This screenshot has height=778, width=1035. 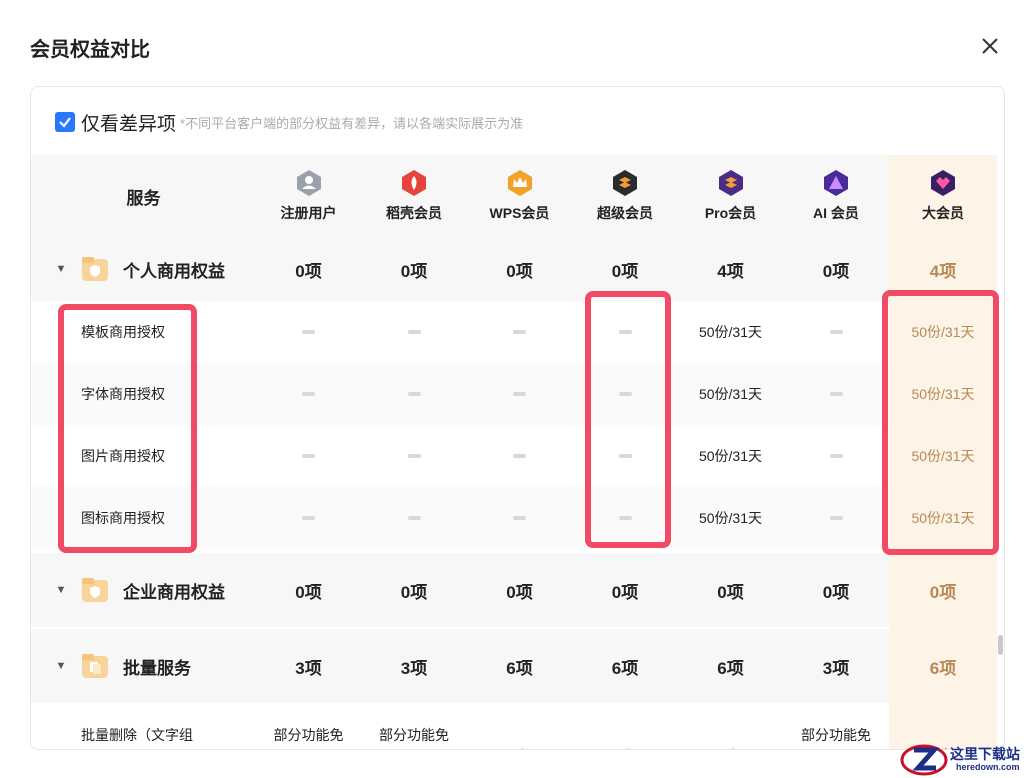 I want to click on tier-header-registered: 注册用户, so click(x=308, y=196).